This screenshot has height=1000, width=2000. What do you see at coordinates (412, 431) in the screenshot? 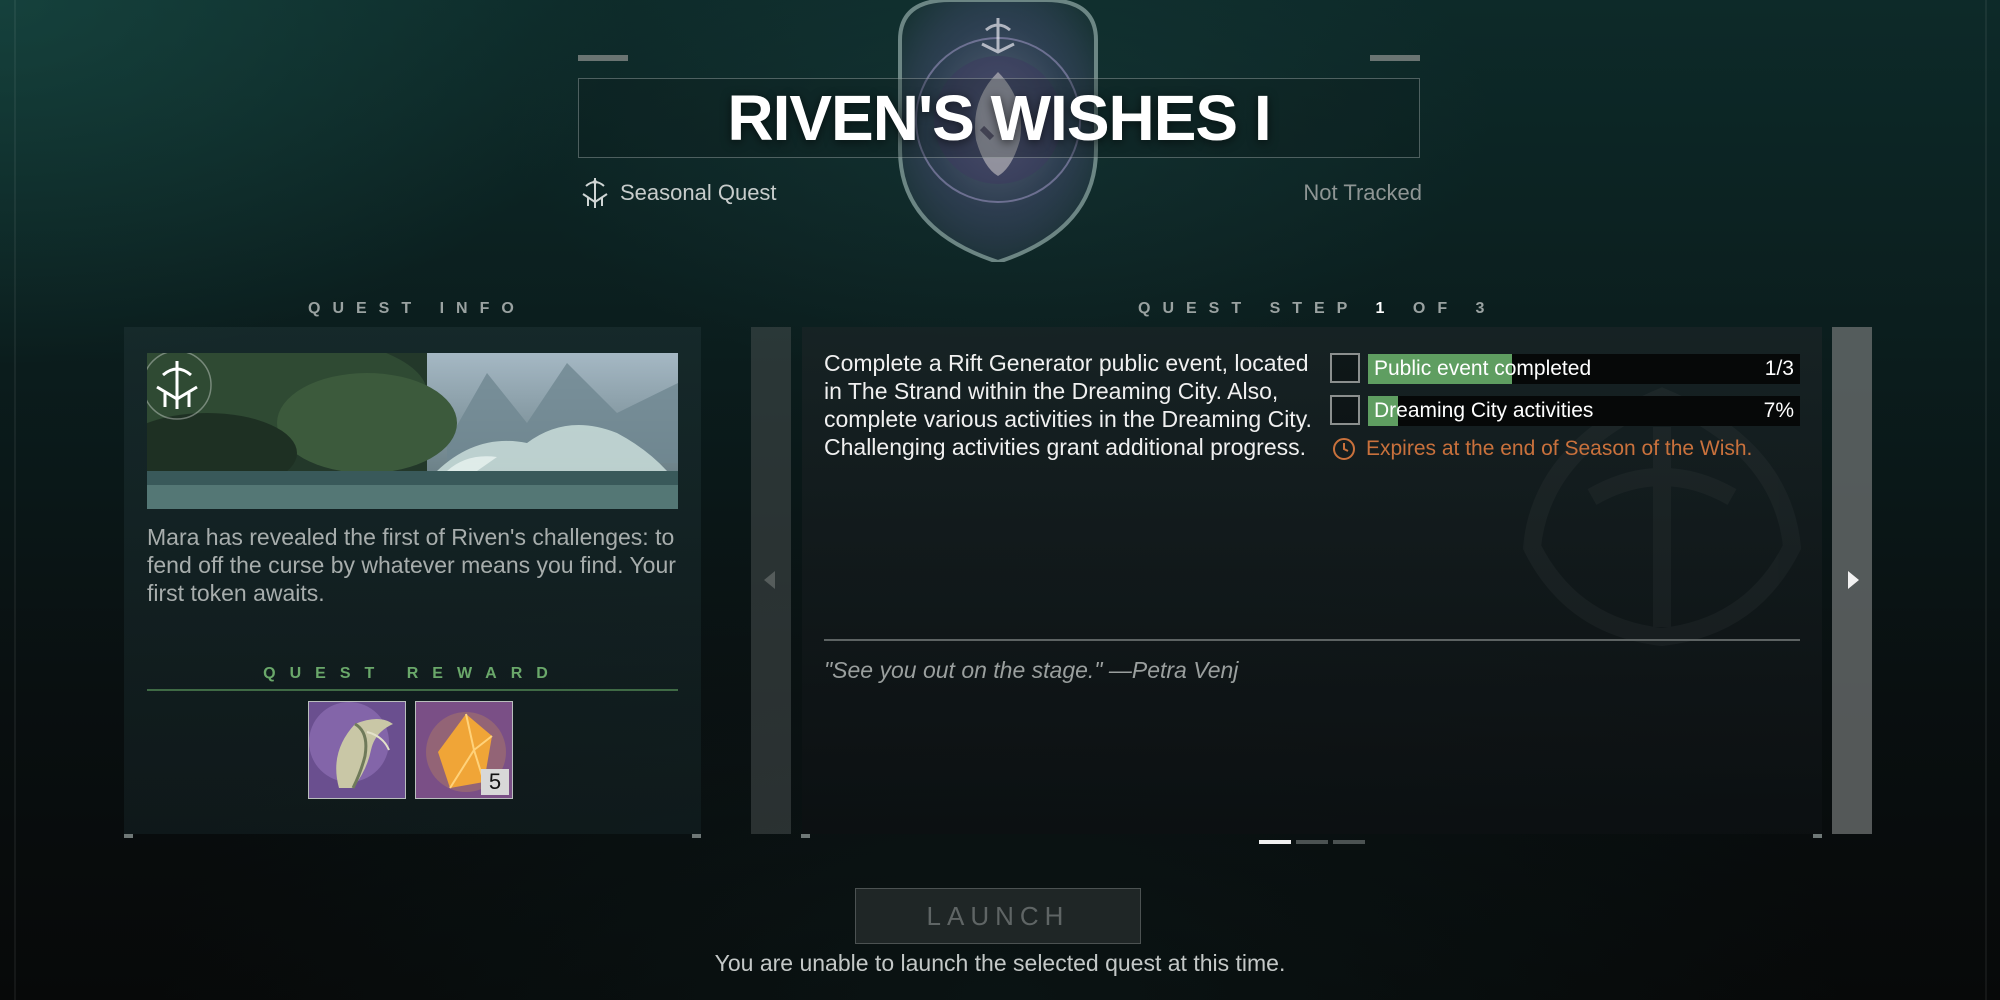
I see `quest-image` at bounding box center [412, 431].